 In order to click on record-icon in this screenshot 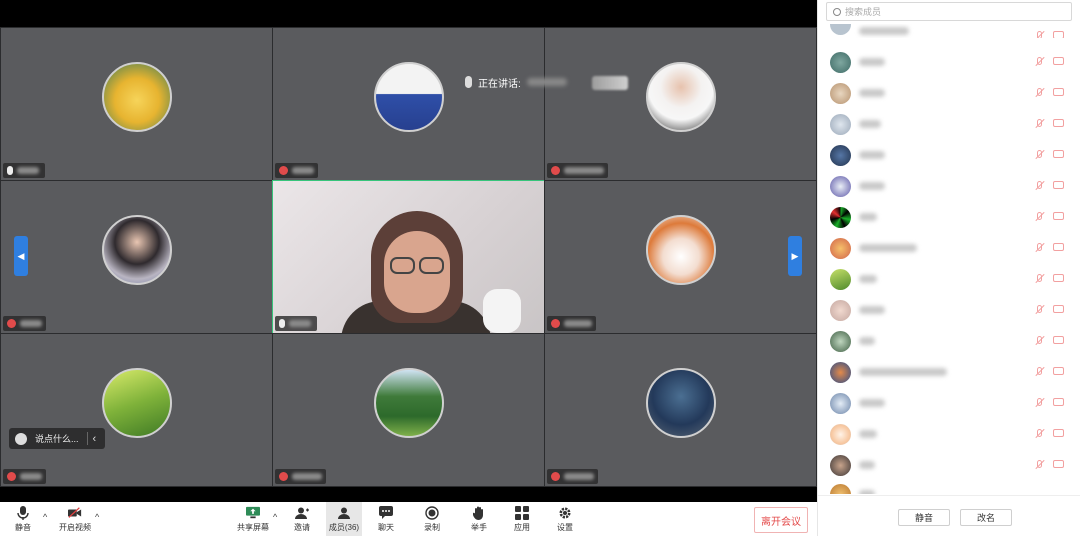, I will do `click(432, 512)`.